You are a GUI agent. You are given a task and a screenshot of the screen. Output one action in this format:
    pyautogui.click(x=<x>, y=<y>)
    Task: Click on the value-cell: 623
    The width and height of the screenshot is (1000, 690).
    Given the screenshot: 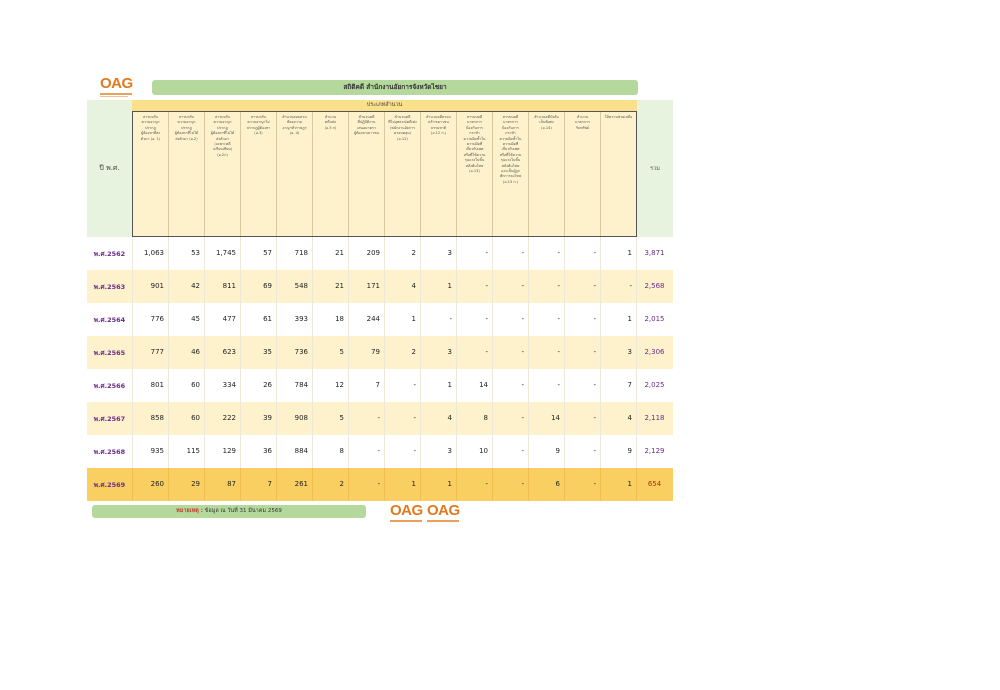 What is the action you would take?
    pyautogui.click(x=222, y=352)
    